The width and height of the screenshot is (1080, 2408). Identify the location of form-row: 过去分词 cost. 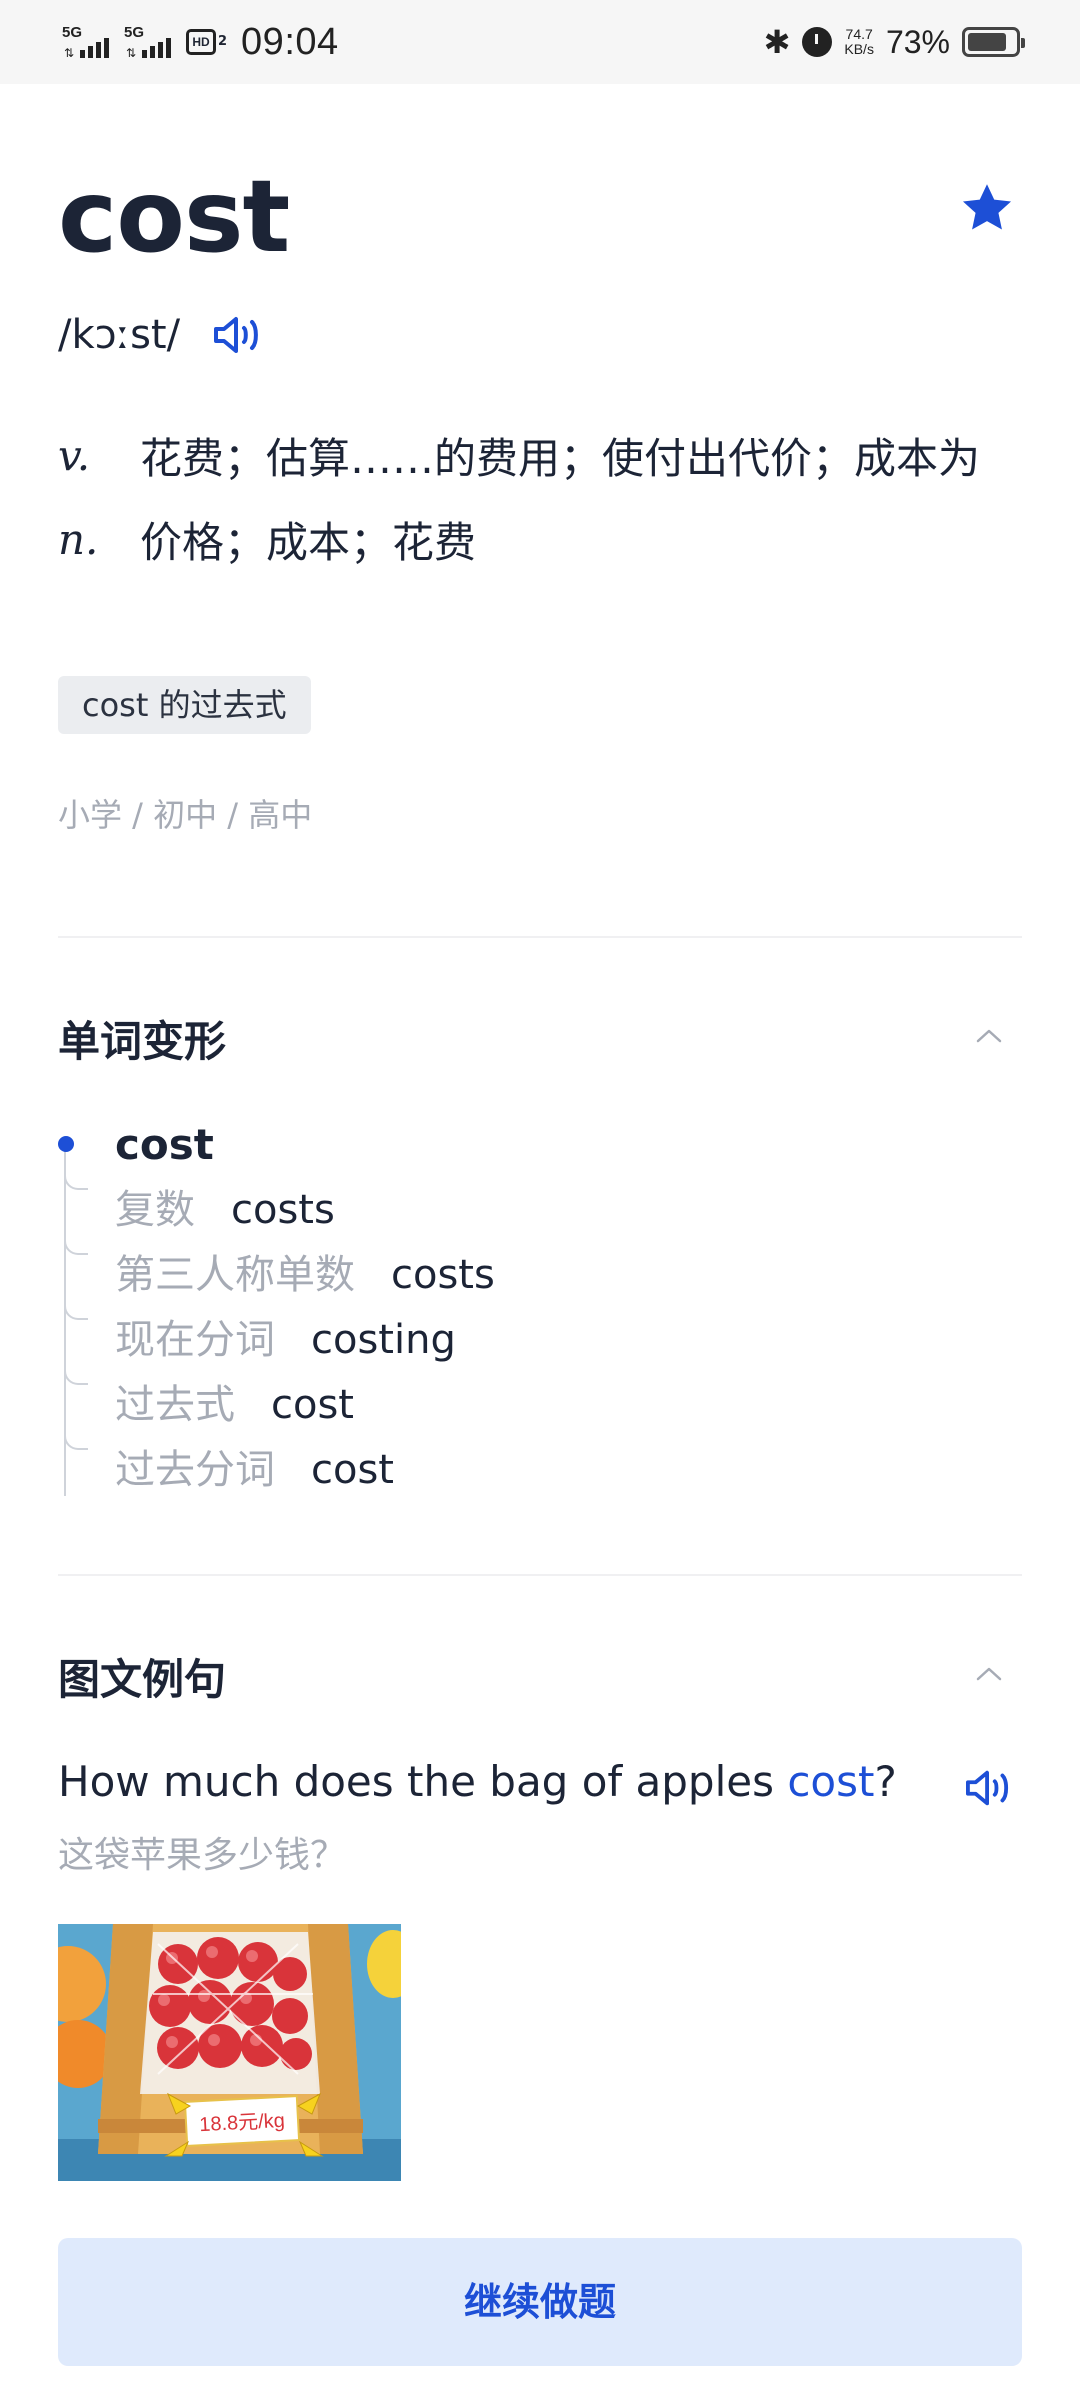
(254, 1470).